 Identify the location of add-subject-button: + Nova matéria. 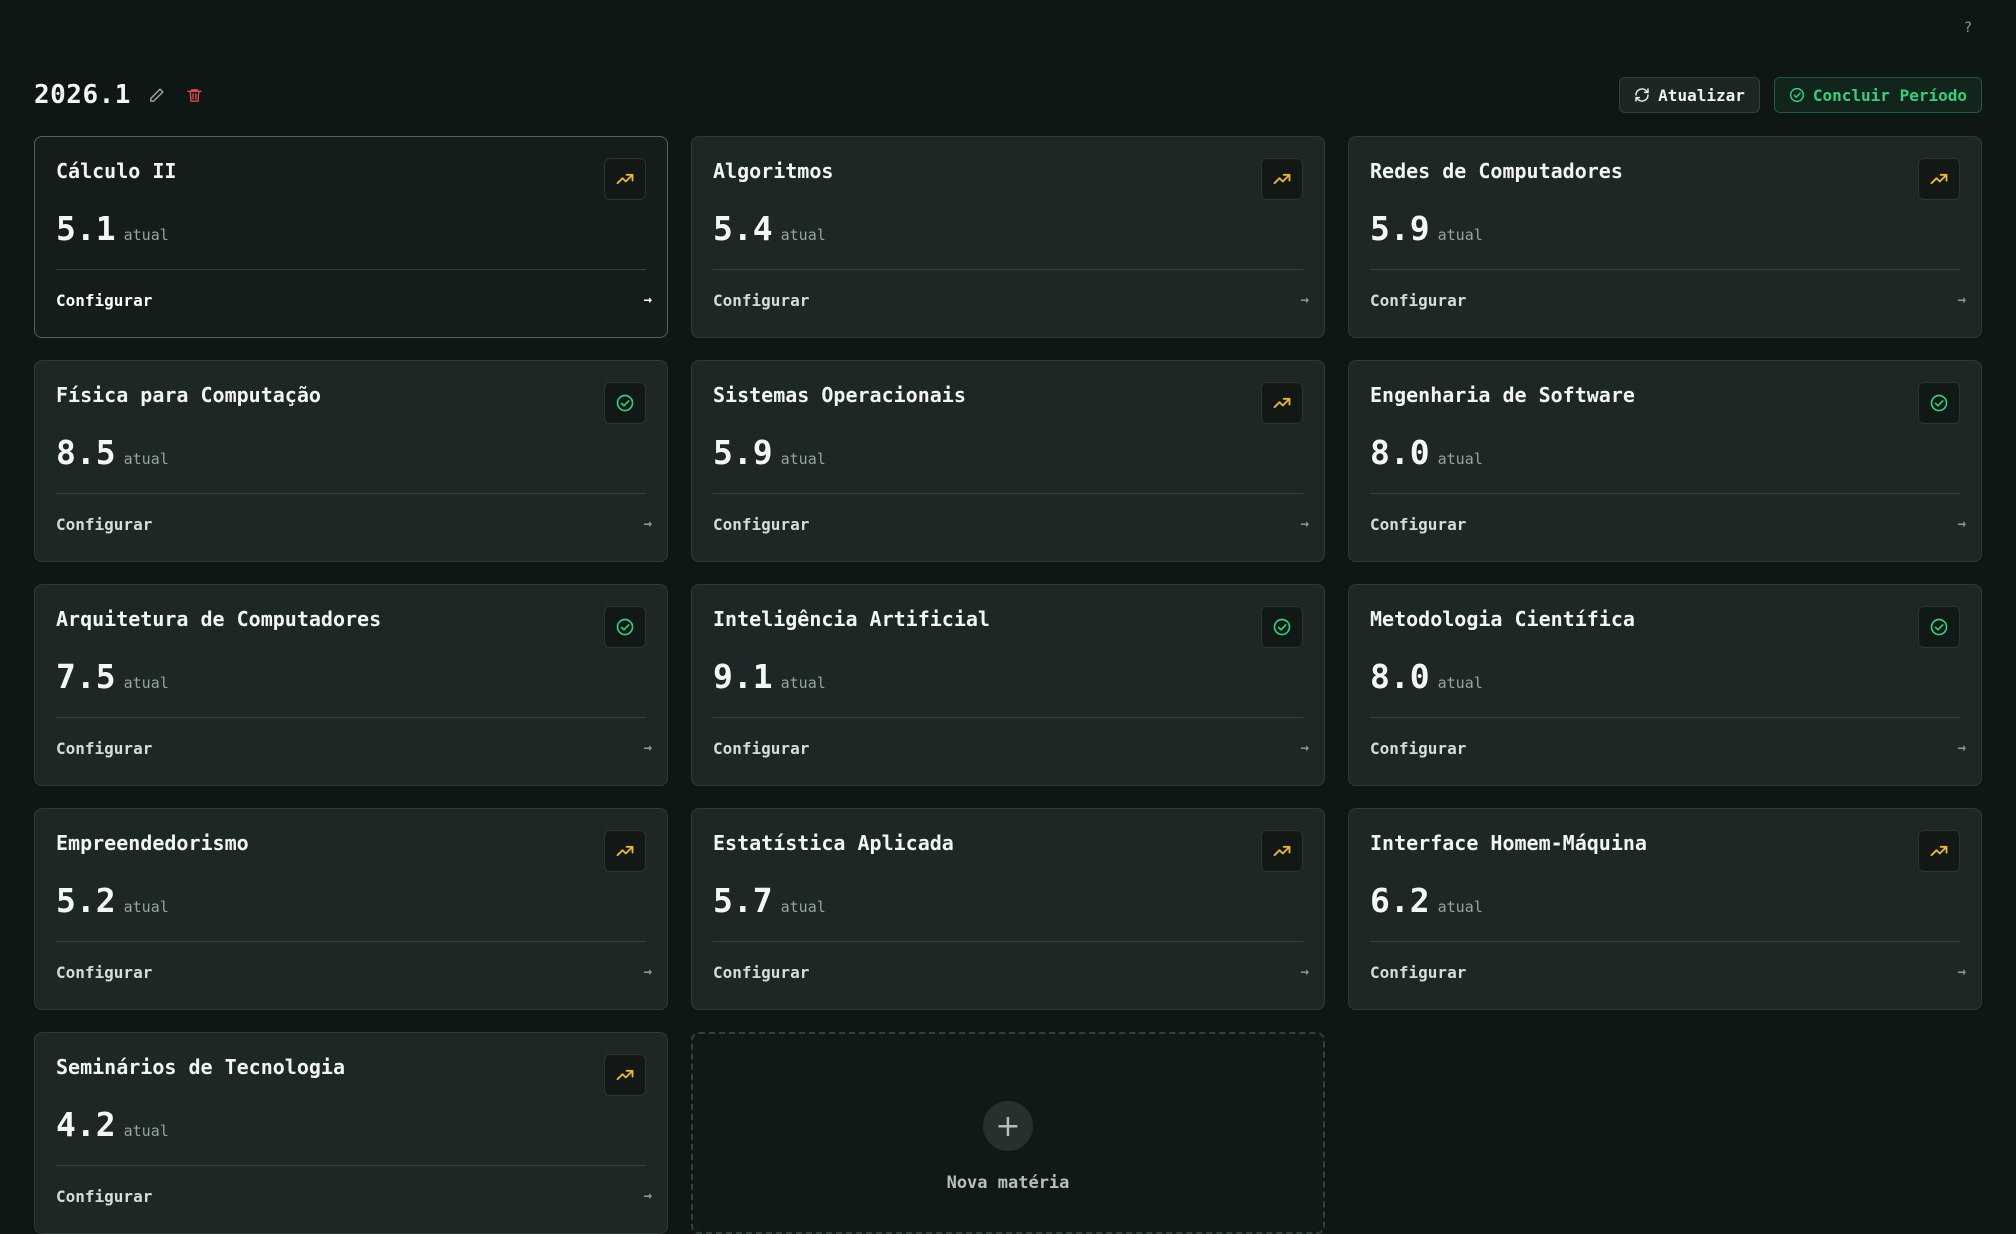
(1008, 1133).